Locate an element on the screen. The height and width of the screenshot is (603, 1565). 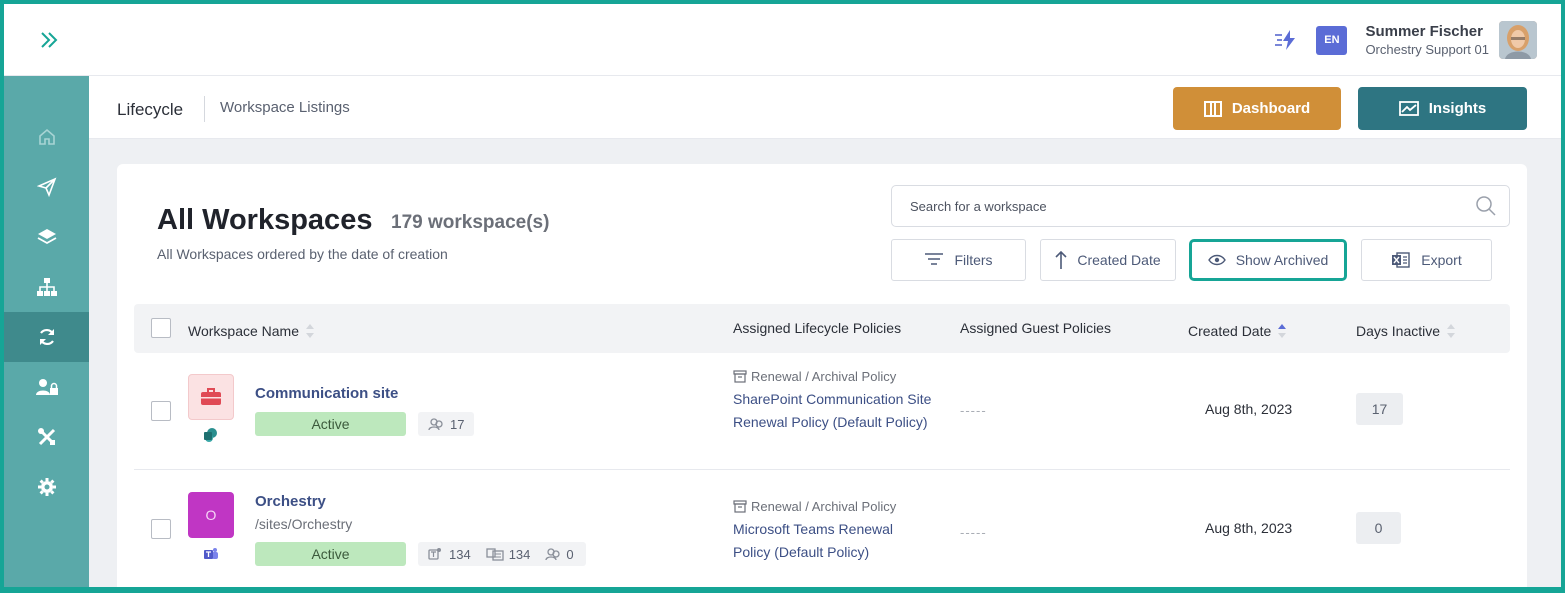
header-workspace-name-label: Workspace Name is located at coordinates (244, 331).